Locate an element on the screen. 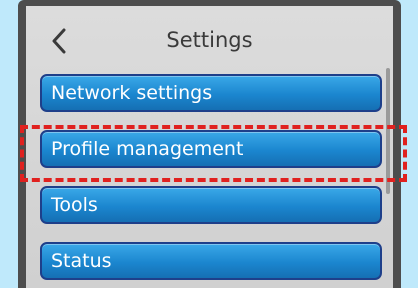  page-title: Settings is located at coordinates (209, 40).